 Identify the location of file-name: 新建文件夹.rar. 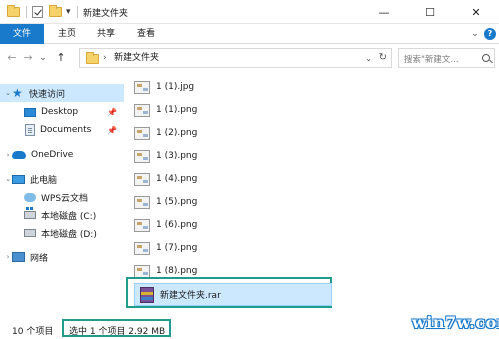
(190, 296).